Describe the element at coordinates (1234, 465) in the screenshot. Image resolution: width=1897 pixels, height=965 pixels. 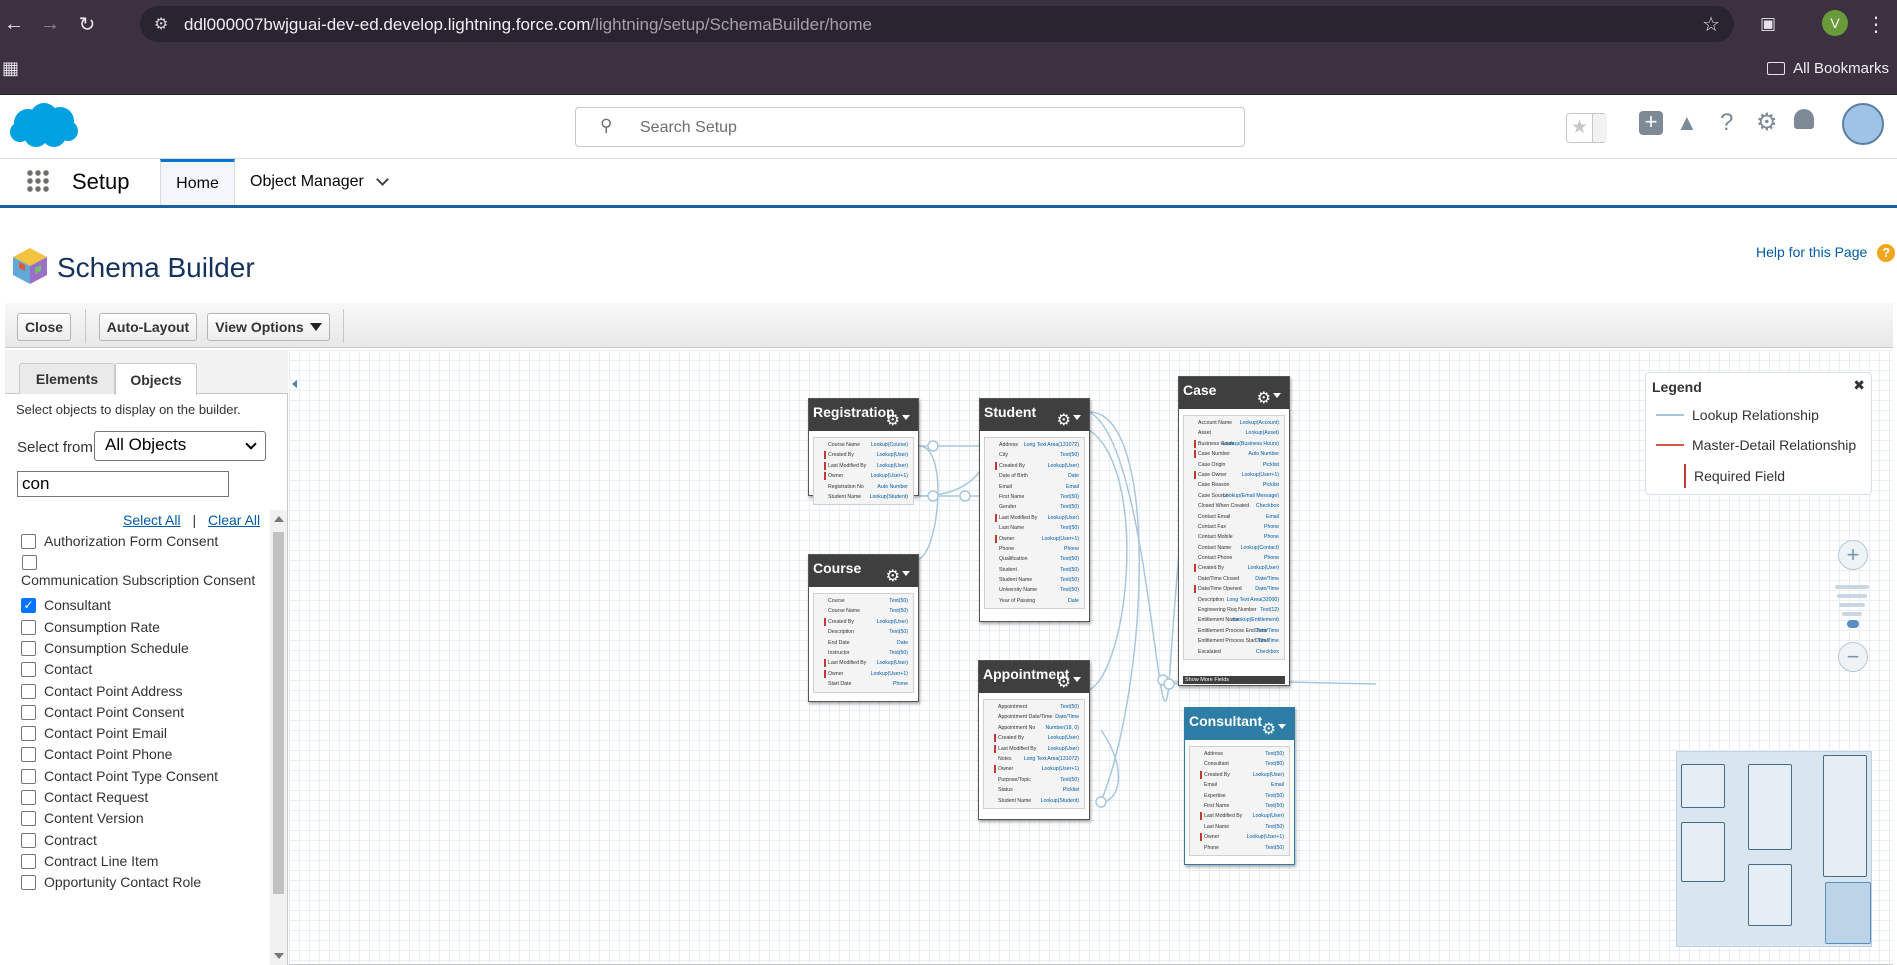
I see `field-row: Case Origin Picklist` at that location.